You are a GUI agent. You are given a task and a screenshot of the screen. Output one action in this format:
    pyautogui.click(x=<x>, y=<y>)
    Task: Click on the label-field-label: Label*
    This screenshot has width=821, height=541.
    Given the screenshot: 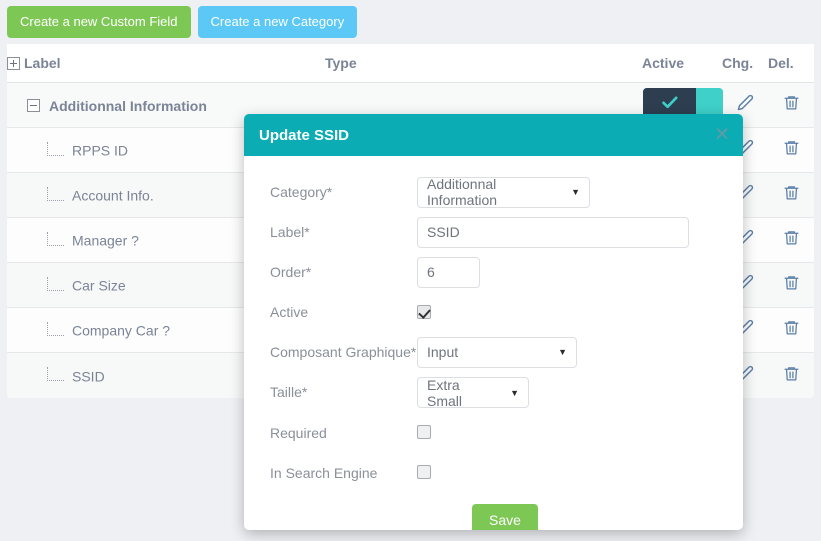 What is the action you would take?
    pyautogui.click(x=290, y=232)
    